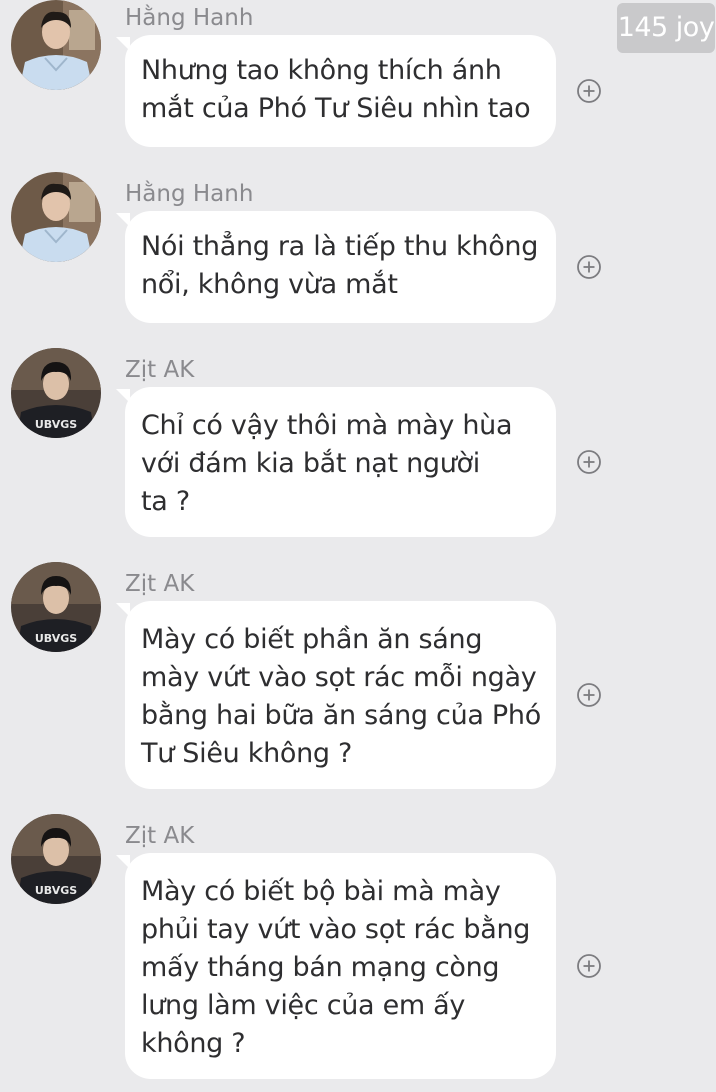 The height and width of the screenshot is (1092, 716). Describe the element at coordinates (193, 1043) in the screenshot. I see `message-text-line: không ?` at that location.